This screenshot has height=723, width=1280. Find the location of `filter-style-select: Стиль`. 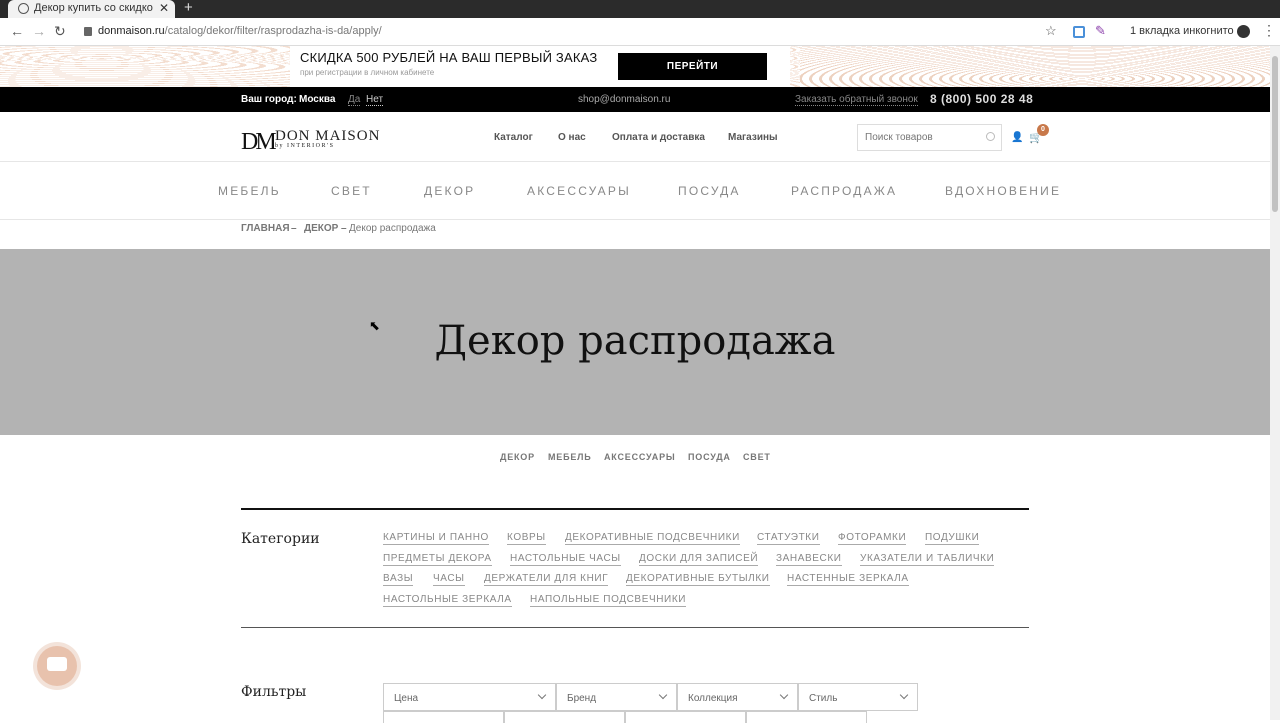

filter-style-select: Стиль is located at coordinates (858, 697).